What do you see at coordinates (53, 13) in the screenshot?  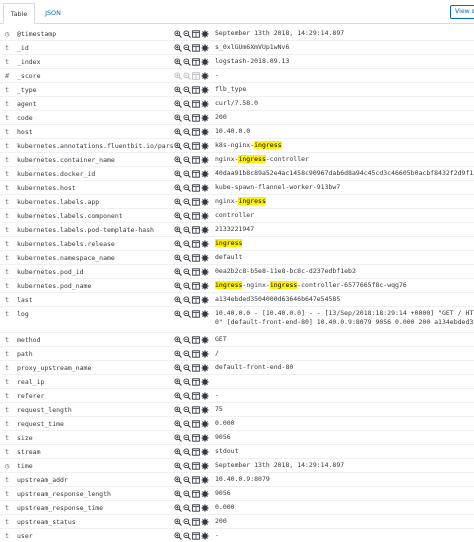 I see `tab-json: JSON` at bounding box center [53, 13].